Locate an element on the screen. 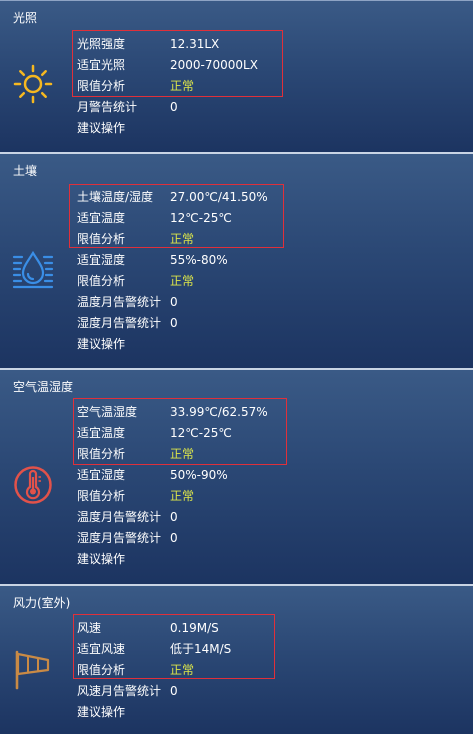 The width and height of the screenshot is (473, 734). row-value: 27.00℃/41.50% is located at coordinates (219, 197).